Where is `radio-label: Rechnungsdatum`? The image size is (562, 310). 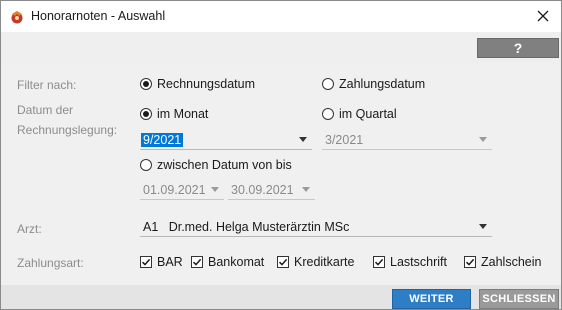
radio-label: Rechnungsdatum is located at coordinates (206, 84).